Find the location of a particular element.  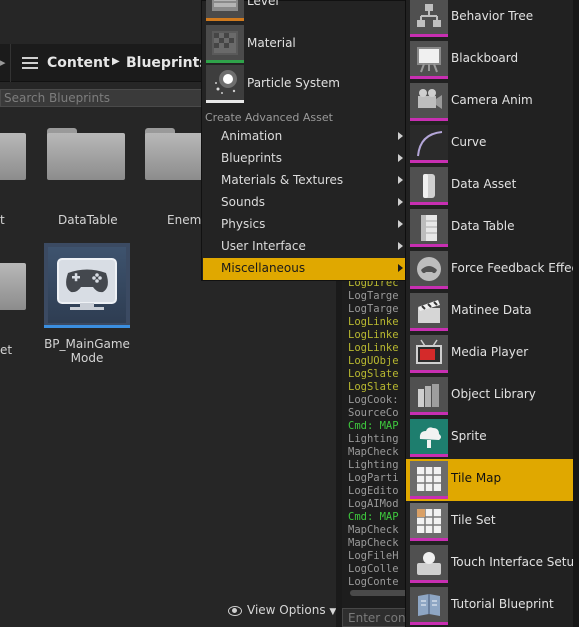

log-line: LogAIMod is located at coordinates (373, 504).